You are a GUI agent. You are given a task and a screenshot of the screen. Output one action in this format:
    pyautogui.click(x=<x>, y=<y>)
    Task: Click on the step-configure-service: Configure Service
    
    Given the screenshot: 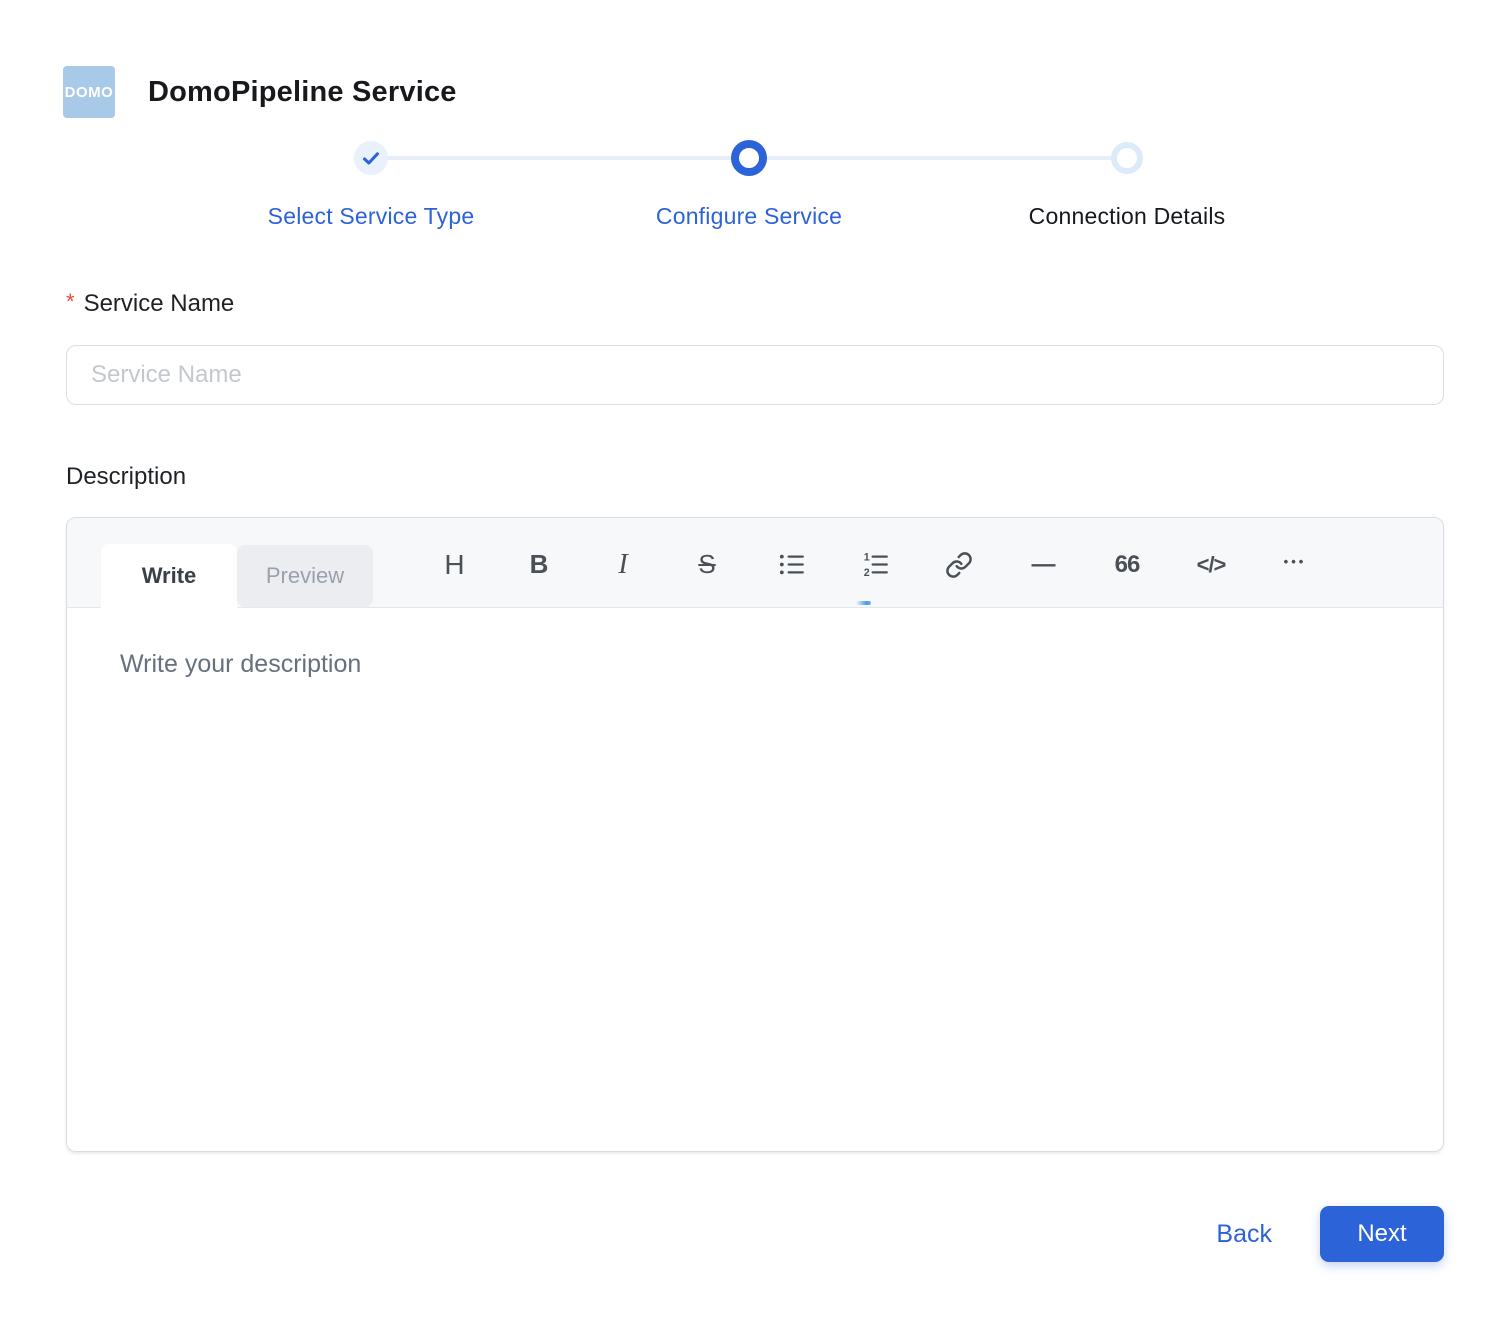 What is the action you would take?
    pyautogui.click(x=749, y=185)
    